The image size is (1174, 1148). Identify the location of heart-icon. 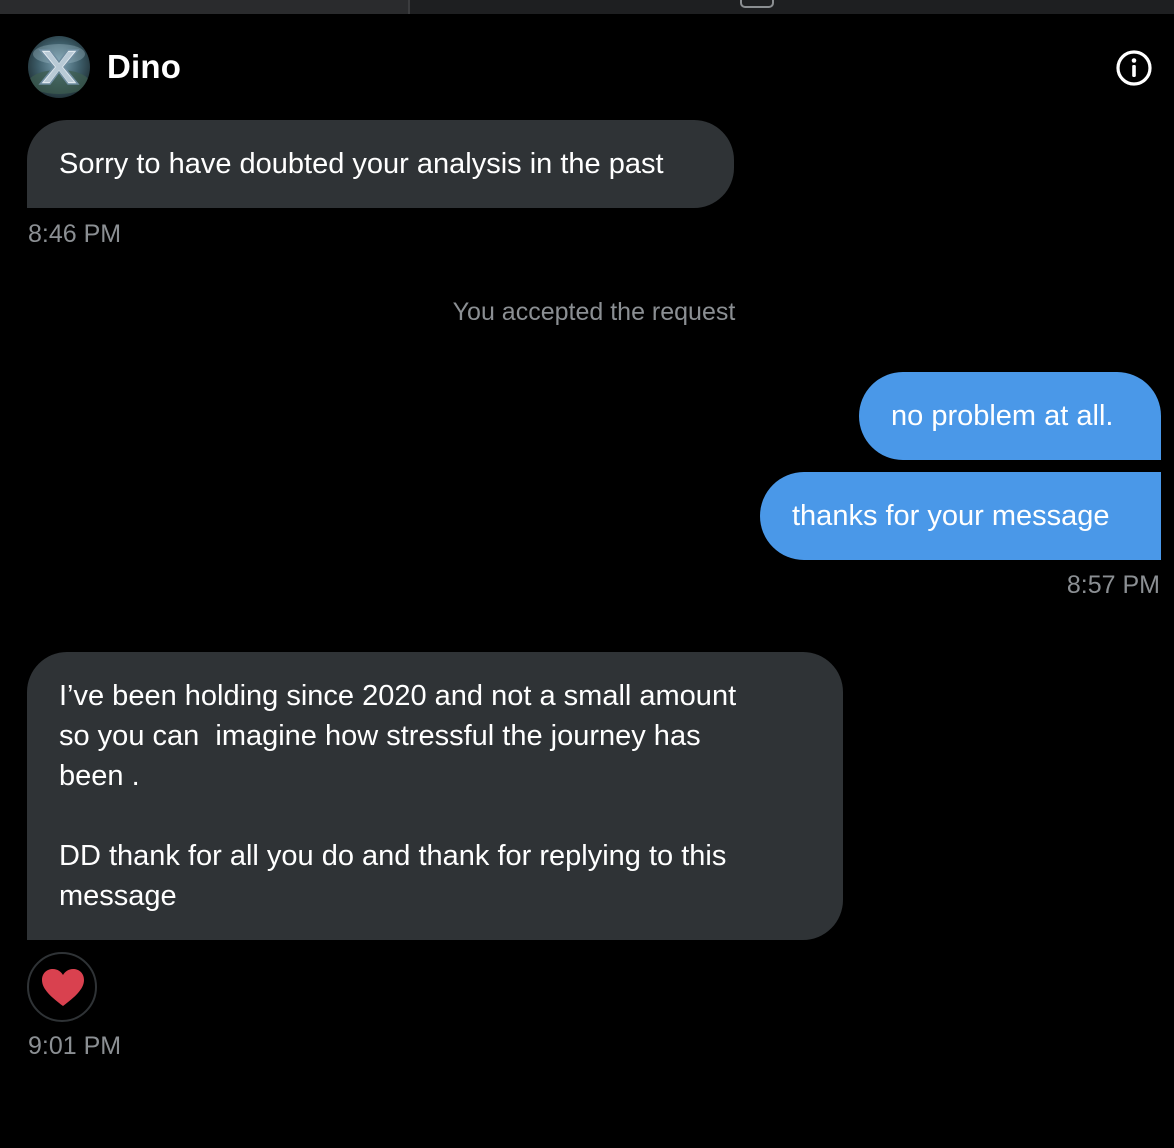
(63, 987).